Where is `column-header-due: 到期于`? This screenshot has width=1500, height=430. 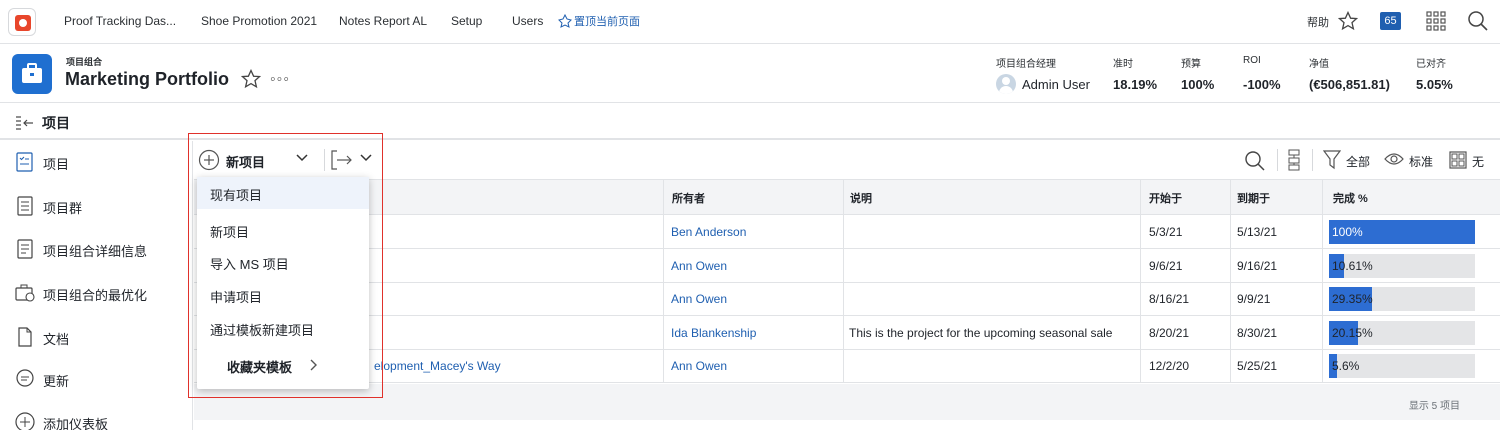 column-header-due: 到期于 is located at coordinates (1253, 198).